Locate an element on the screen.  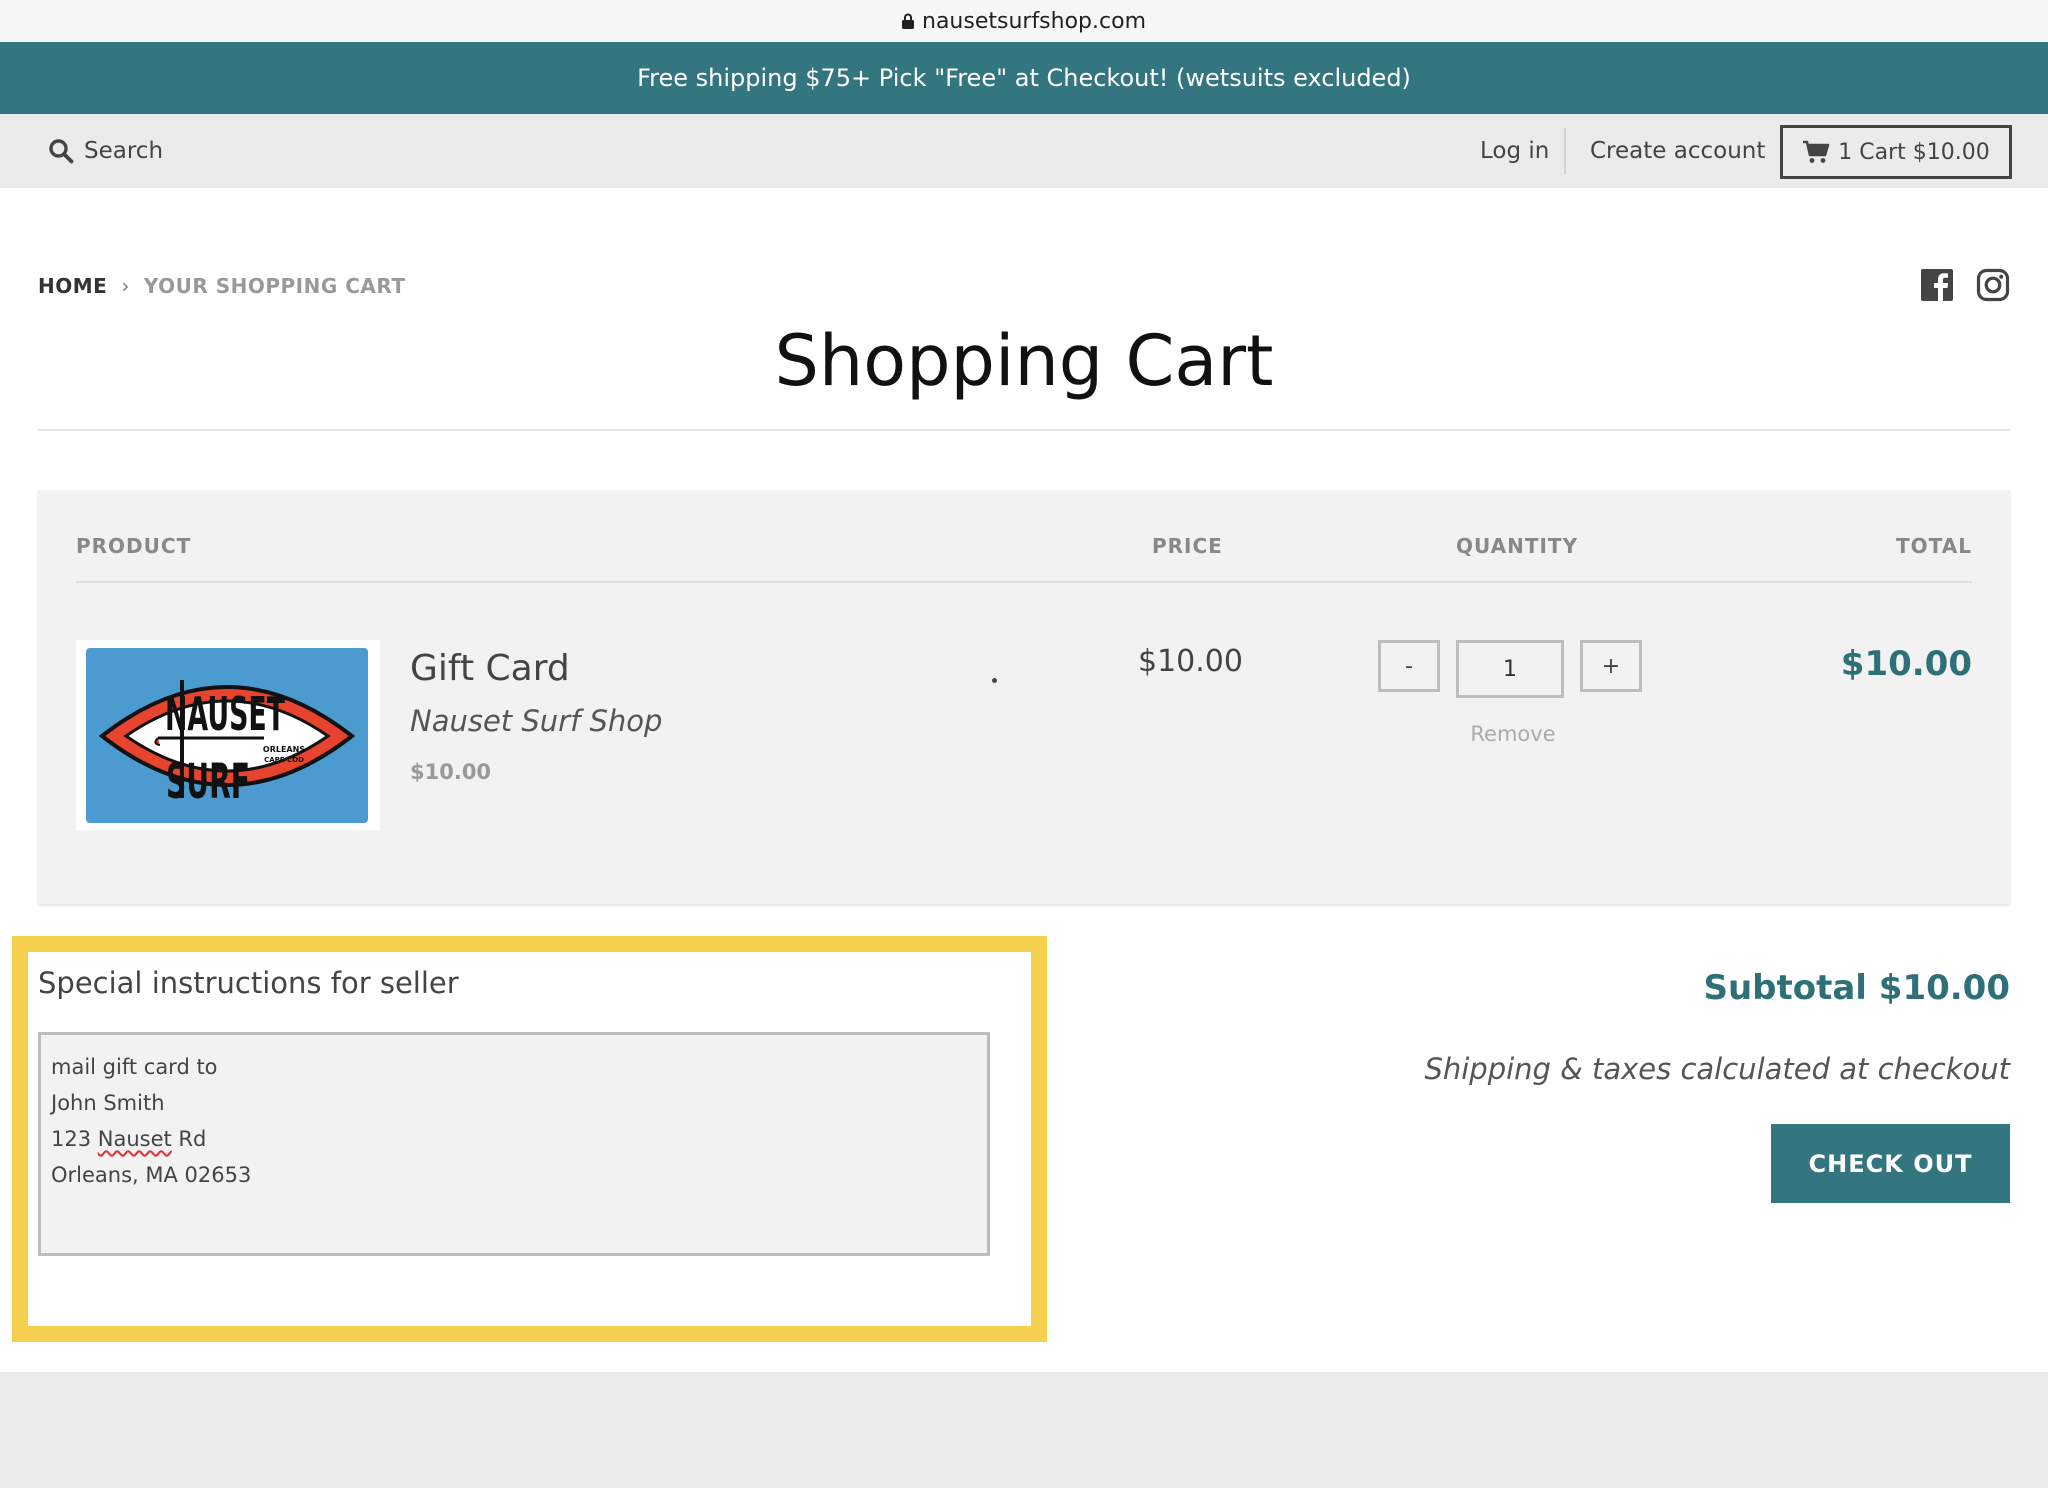
lock-icon is located at coordinates (908, 21).